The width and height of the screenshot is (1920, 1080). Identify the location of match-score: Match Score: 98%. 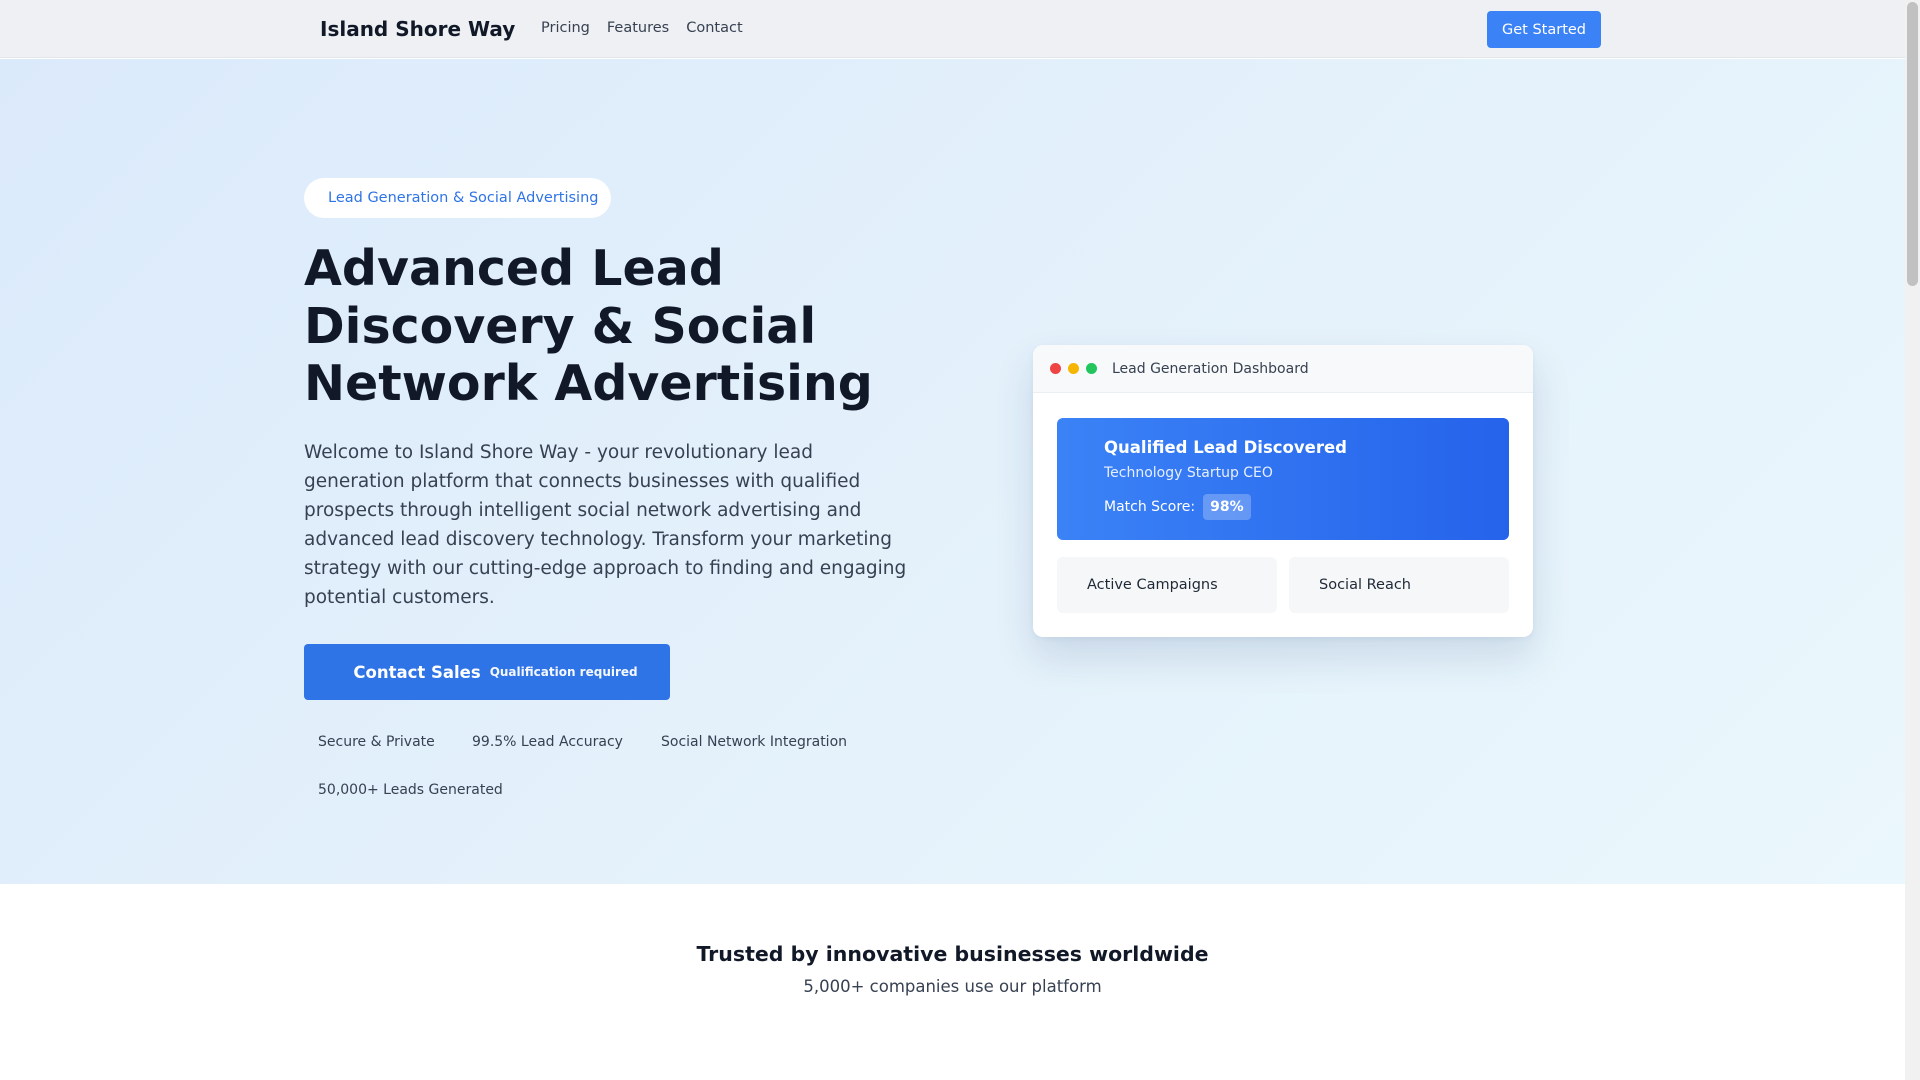
(1177, 507).